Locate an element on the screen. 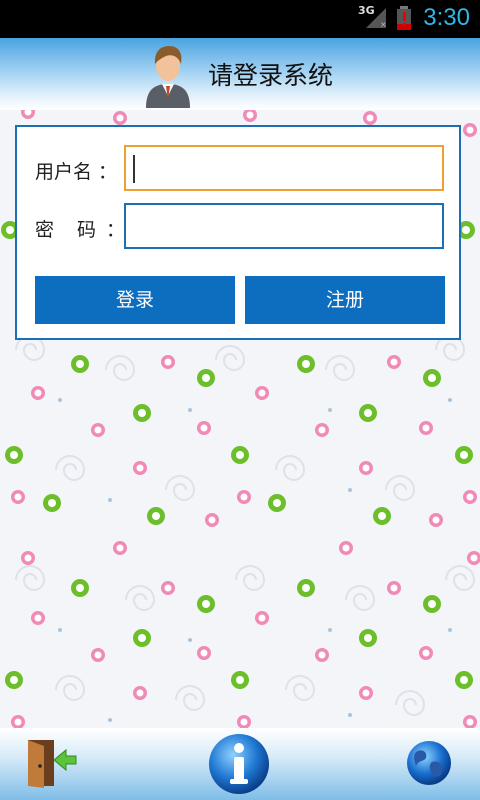  status-bar: 3G × 3:30 is located at coordinates (240, 19).